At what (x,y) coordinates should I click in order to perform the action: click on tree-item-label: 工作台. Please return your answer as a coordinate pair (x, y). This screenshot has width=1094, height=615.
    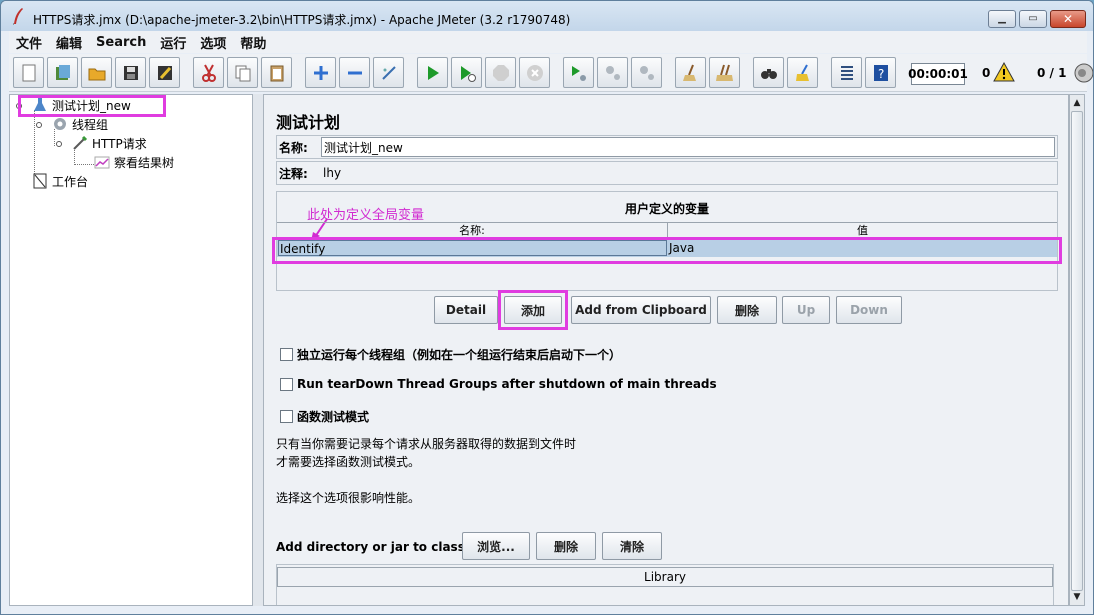
    Looking at the image, I should click on (70, 181).